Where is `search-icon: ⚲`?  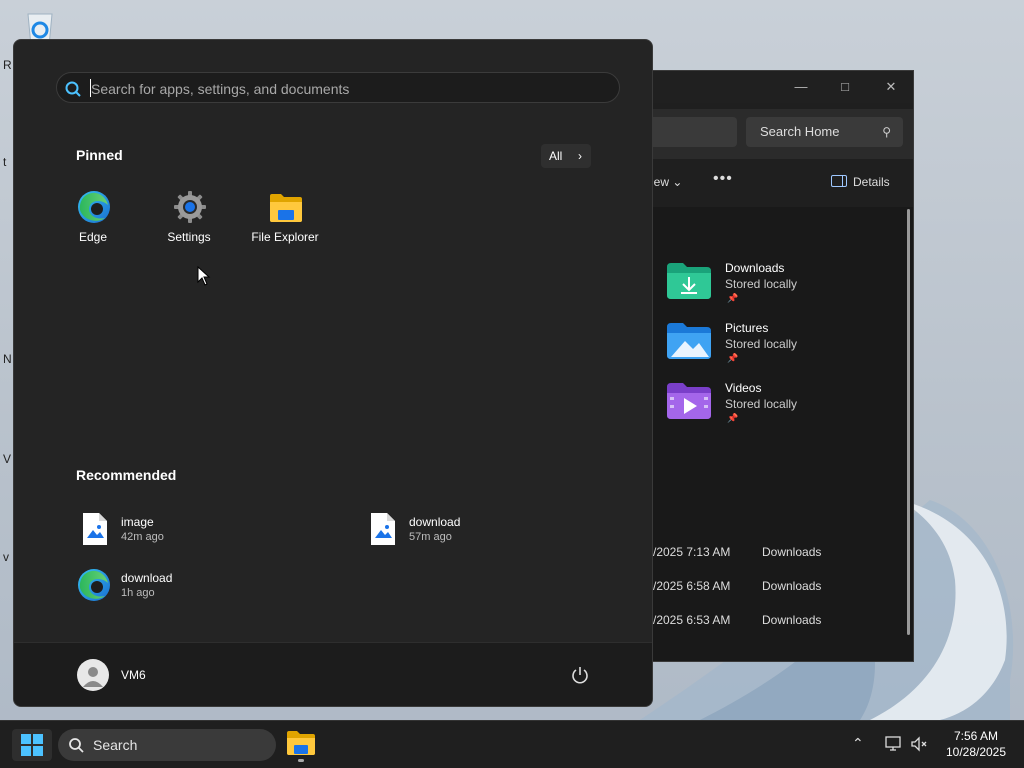 search-icon: ⚲ is located at coordinates (886, 132).